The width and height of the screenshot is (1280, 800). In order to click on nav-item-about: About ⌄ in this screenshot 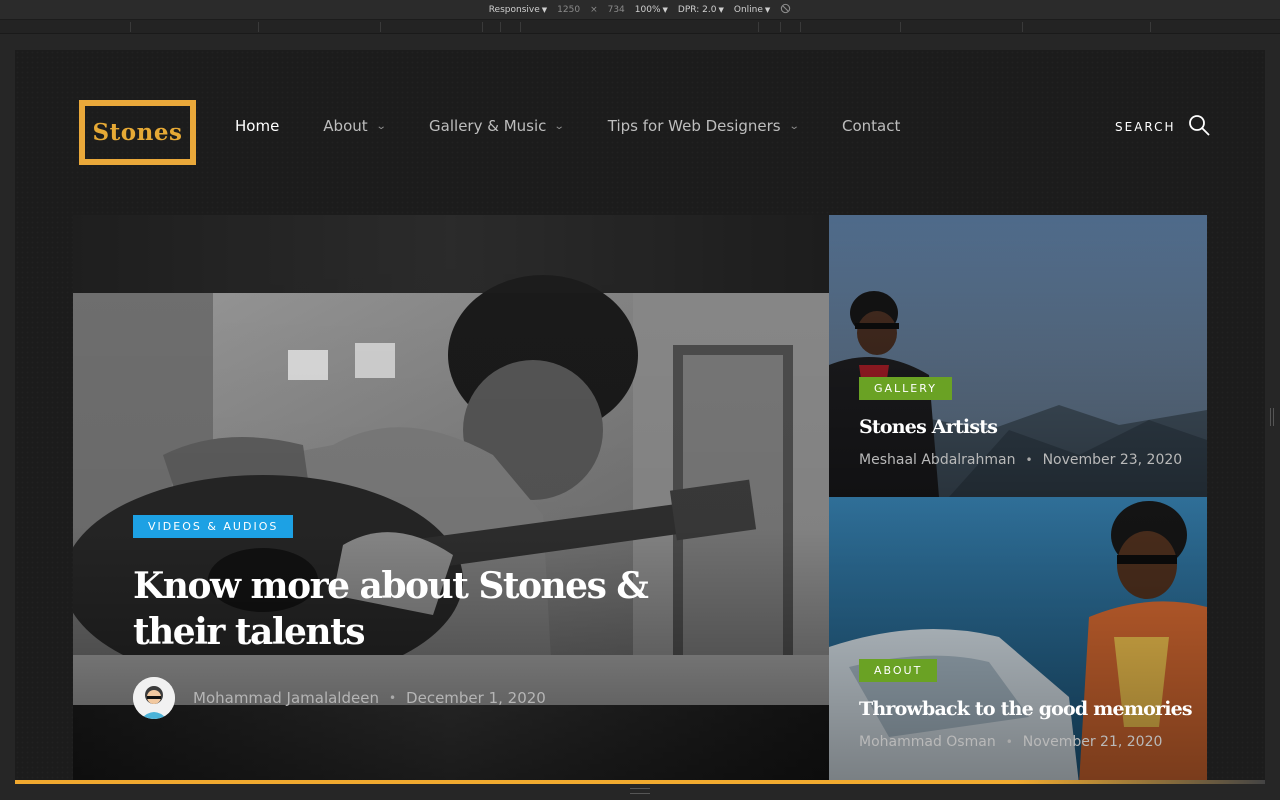, I will do `click(355, 126)`.